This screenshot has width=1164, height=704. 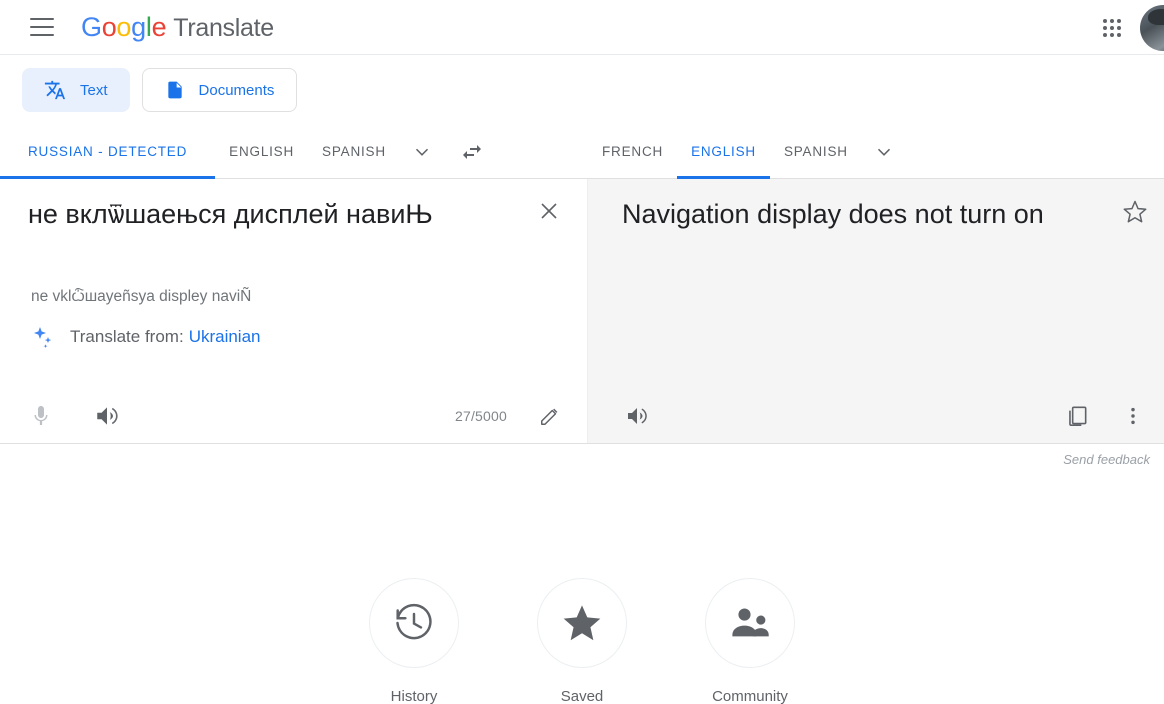 I want to click on shortcut-community-label: Community, so click(x=750, y=696).